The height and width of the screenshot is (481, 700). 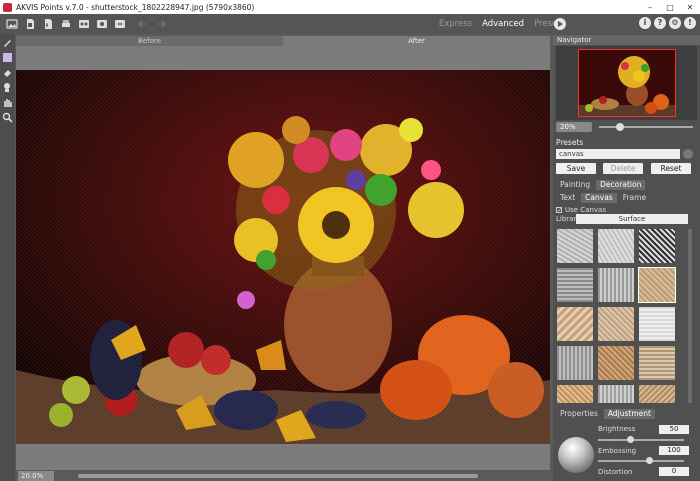 What do you see at coordinates (660, 23) in the screenshot?
I see `help-icon: ?` at bounding box center [660, 23].